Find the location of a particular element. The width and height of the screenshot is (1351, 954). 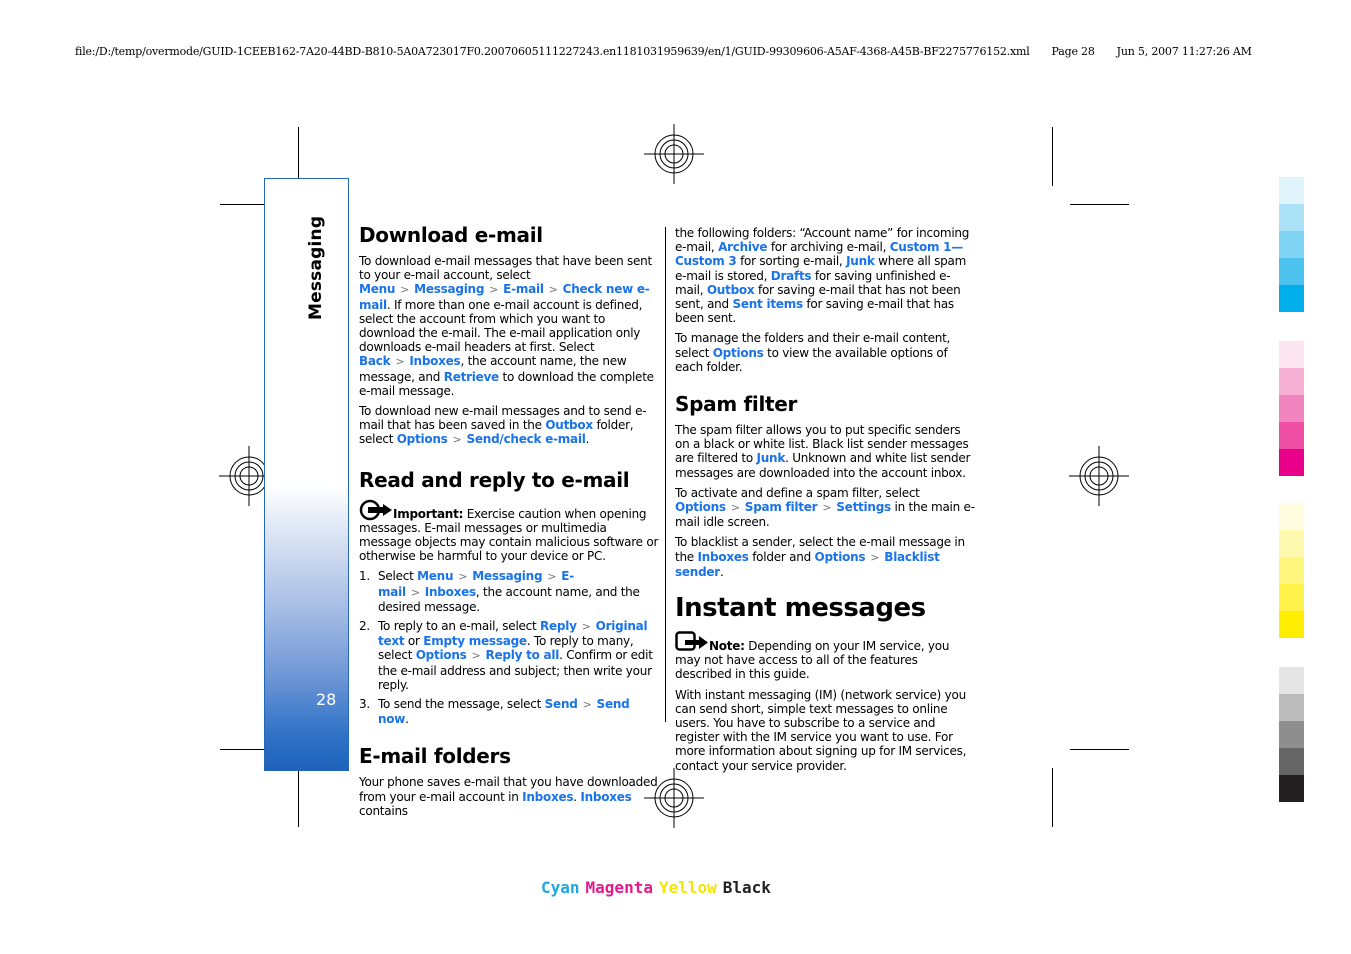

color-bar-yellow is located at coordinates (1291, 570).